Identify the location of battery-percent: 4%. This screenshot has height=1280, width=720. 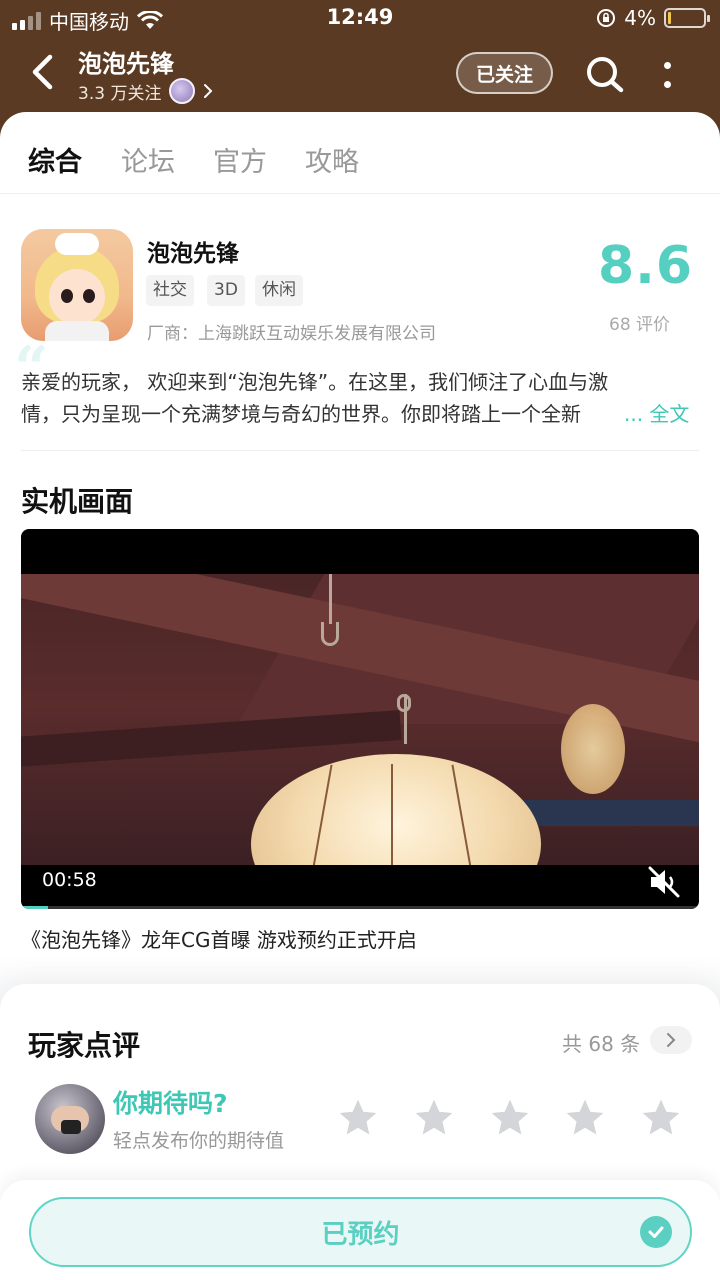
(640, 18).